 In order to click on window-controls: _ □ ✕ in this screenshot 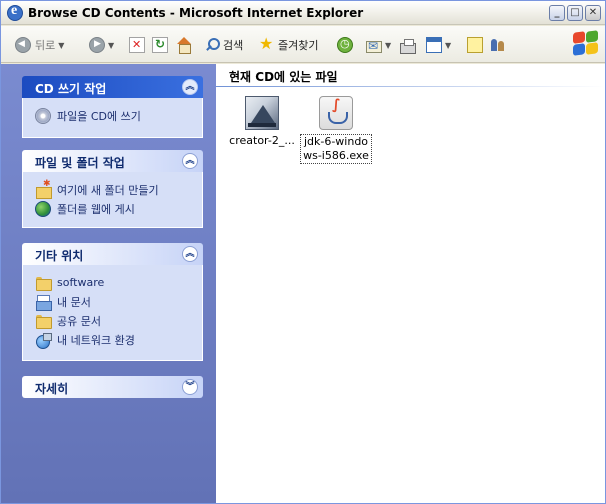, I will do `click(575, 13)`.